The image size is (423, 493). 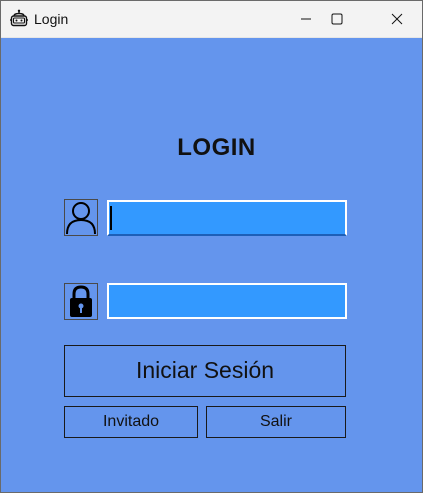 What do you see at coordinates (306, 19) in the screenshot?
I see `minimize-icon` at bounding box center [306, 19].